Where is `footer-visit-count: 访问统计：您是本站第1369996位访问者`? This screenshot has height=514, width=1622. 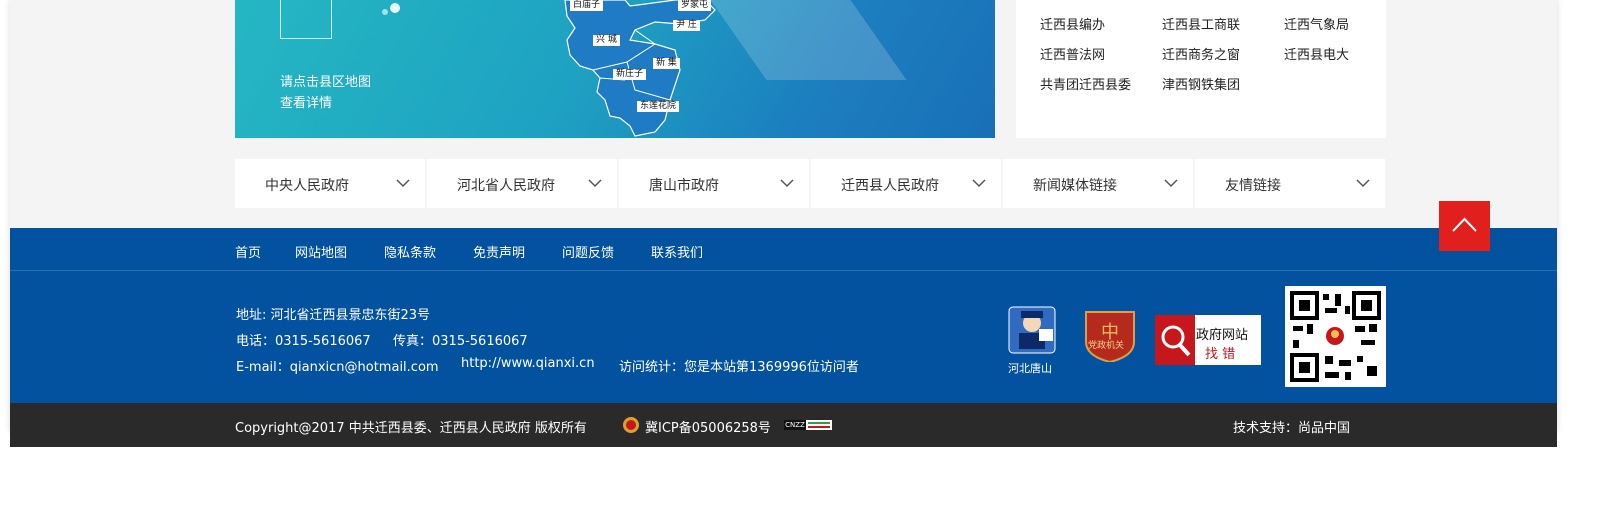 footer-visit-count: 访问统计：您是本站第1369996位访问者 is located at coordinates (739, 367).